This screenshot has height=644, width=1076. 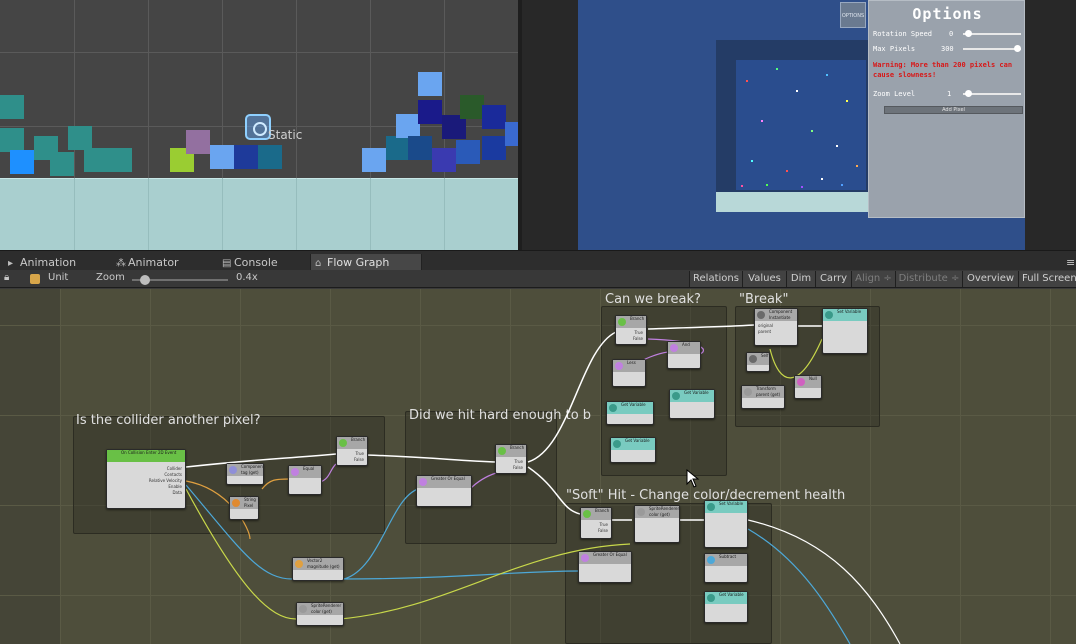 I want to click on and-node: And, so click(x=684, y=355).